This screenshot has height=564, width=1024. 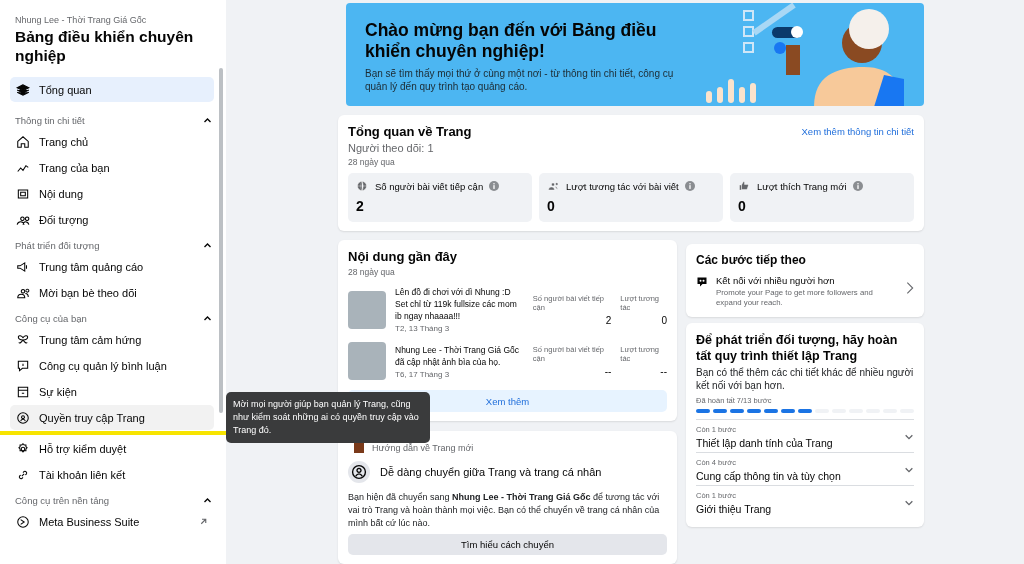 I want to click on profile-switch-icon, so click(x=359, y=472).